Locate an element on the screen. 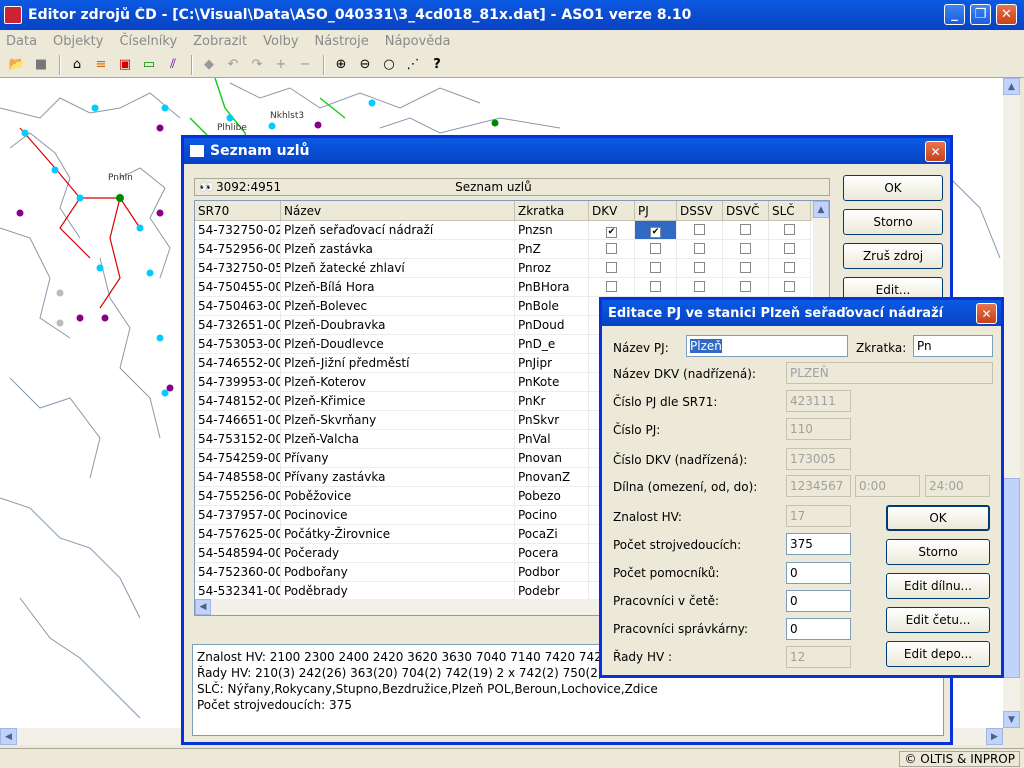 Image resolution: width=1024 pixels, height=768 pixels. spravkar-input: 0 is located at coordinates (818, 629).